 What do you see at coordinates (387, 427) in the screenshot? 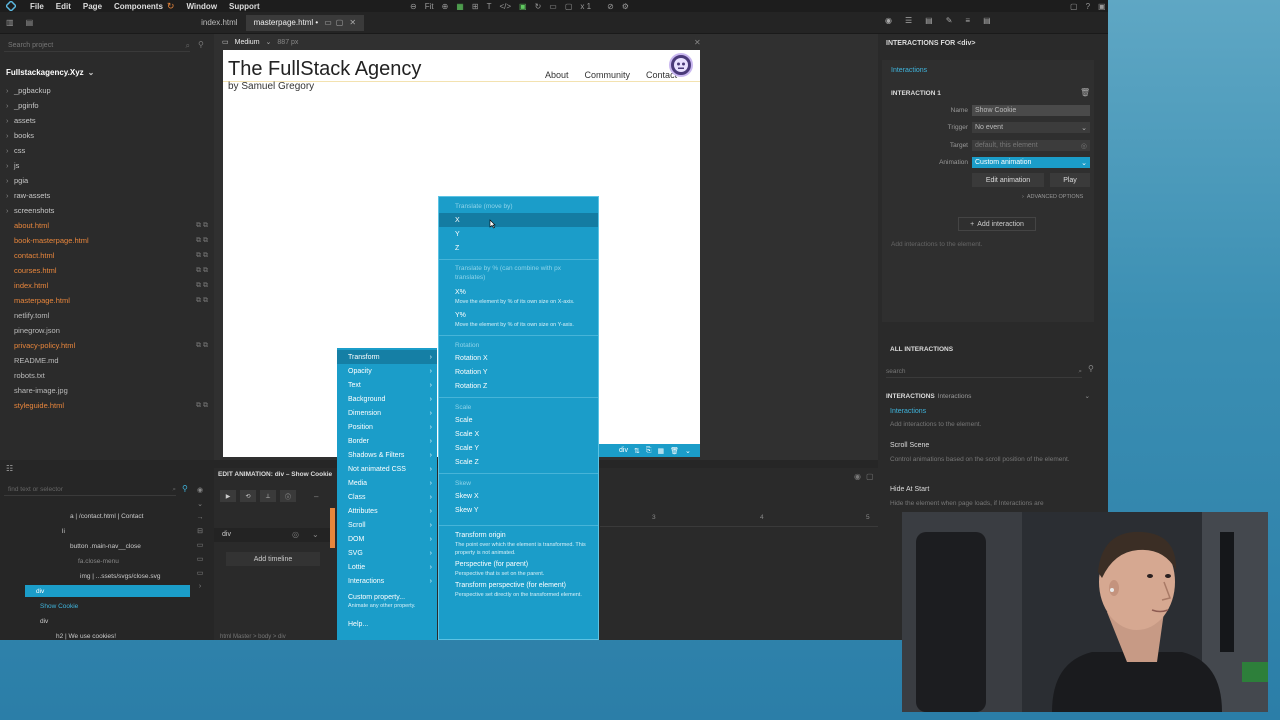
I see `property-menu-item: Position ›` at bounding box center [387, 427].